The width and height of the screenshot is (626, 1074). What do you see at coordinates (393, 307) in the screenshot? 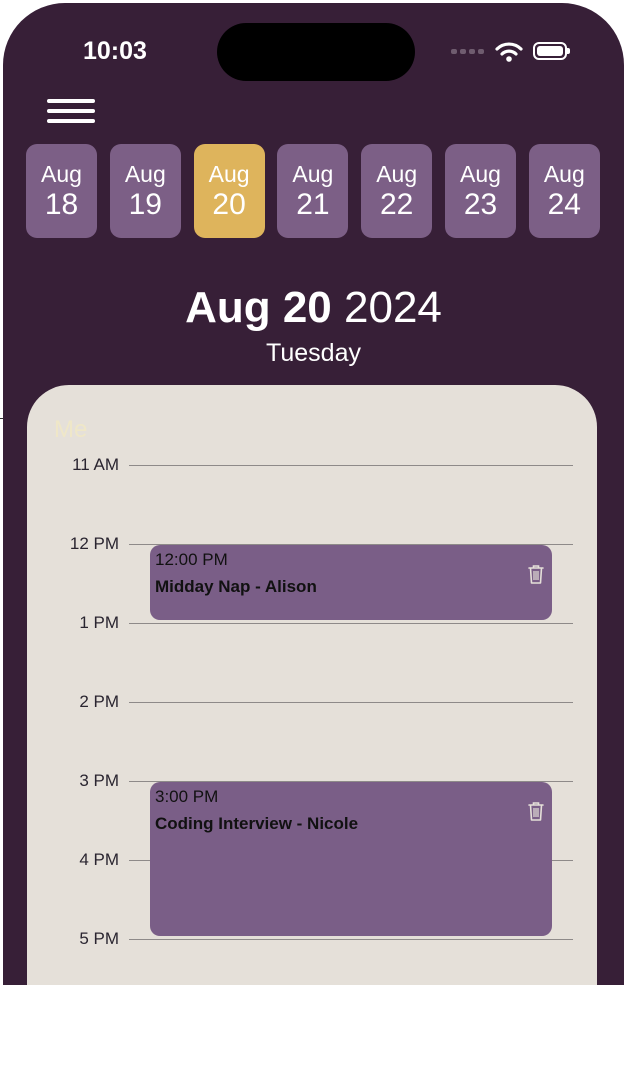
I see `selected-year: 2024` at bounding box center [393, 307].